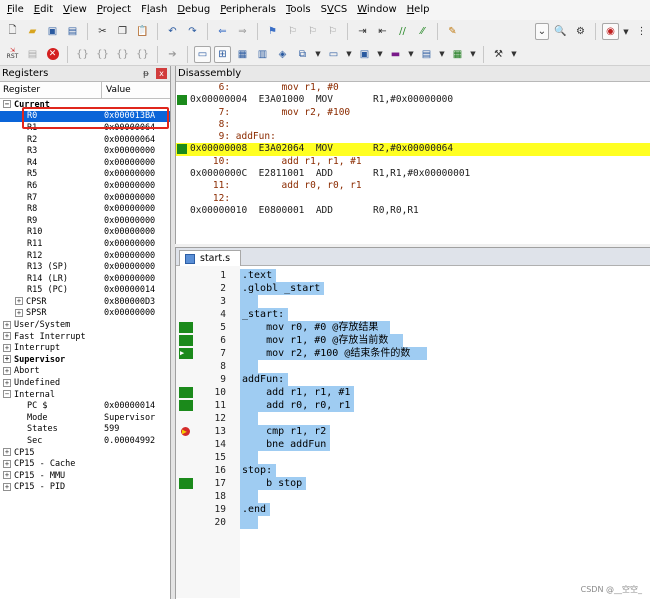  What do you see at coordinates (309, 327) in the screenshot?
I see `code-line: mov r0, #0 @存放结果` at bounding box center [309, 327].